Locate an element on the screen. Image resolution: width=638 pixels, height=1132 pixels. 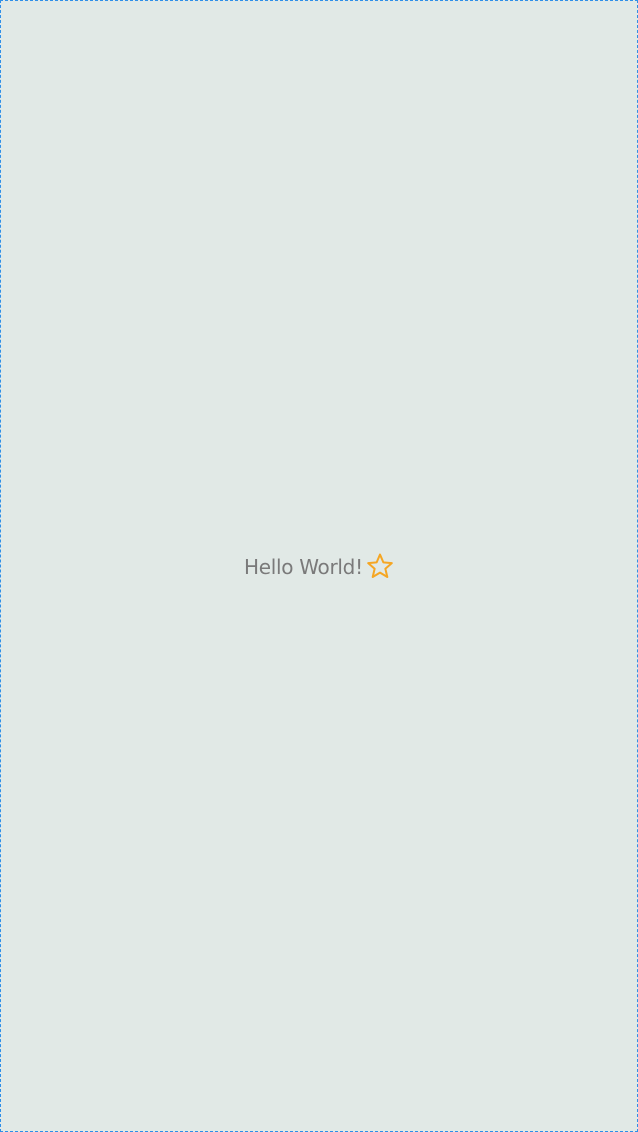
greeting-row: Hello World! is located at coordinates (320, 567).